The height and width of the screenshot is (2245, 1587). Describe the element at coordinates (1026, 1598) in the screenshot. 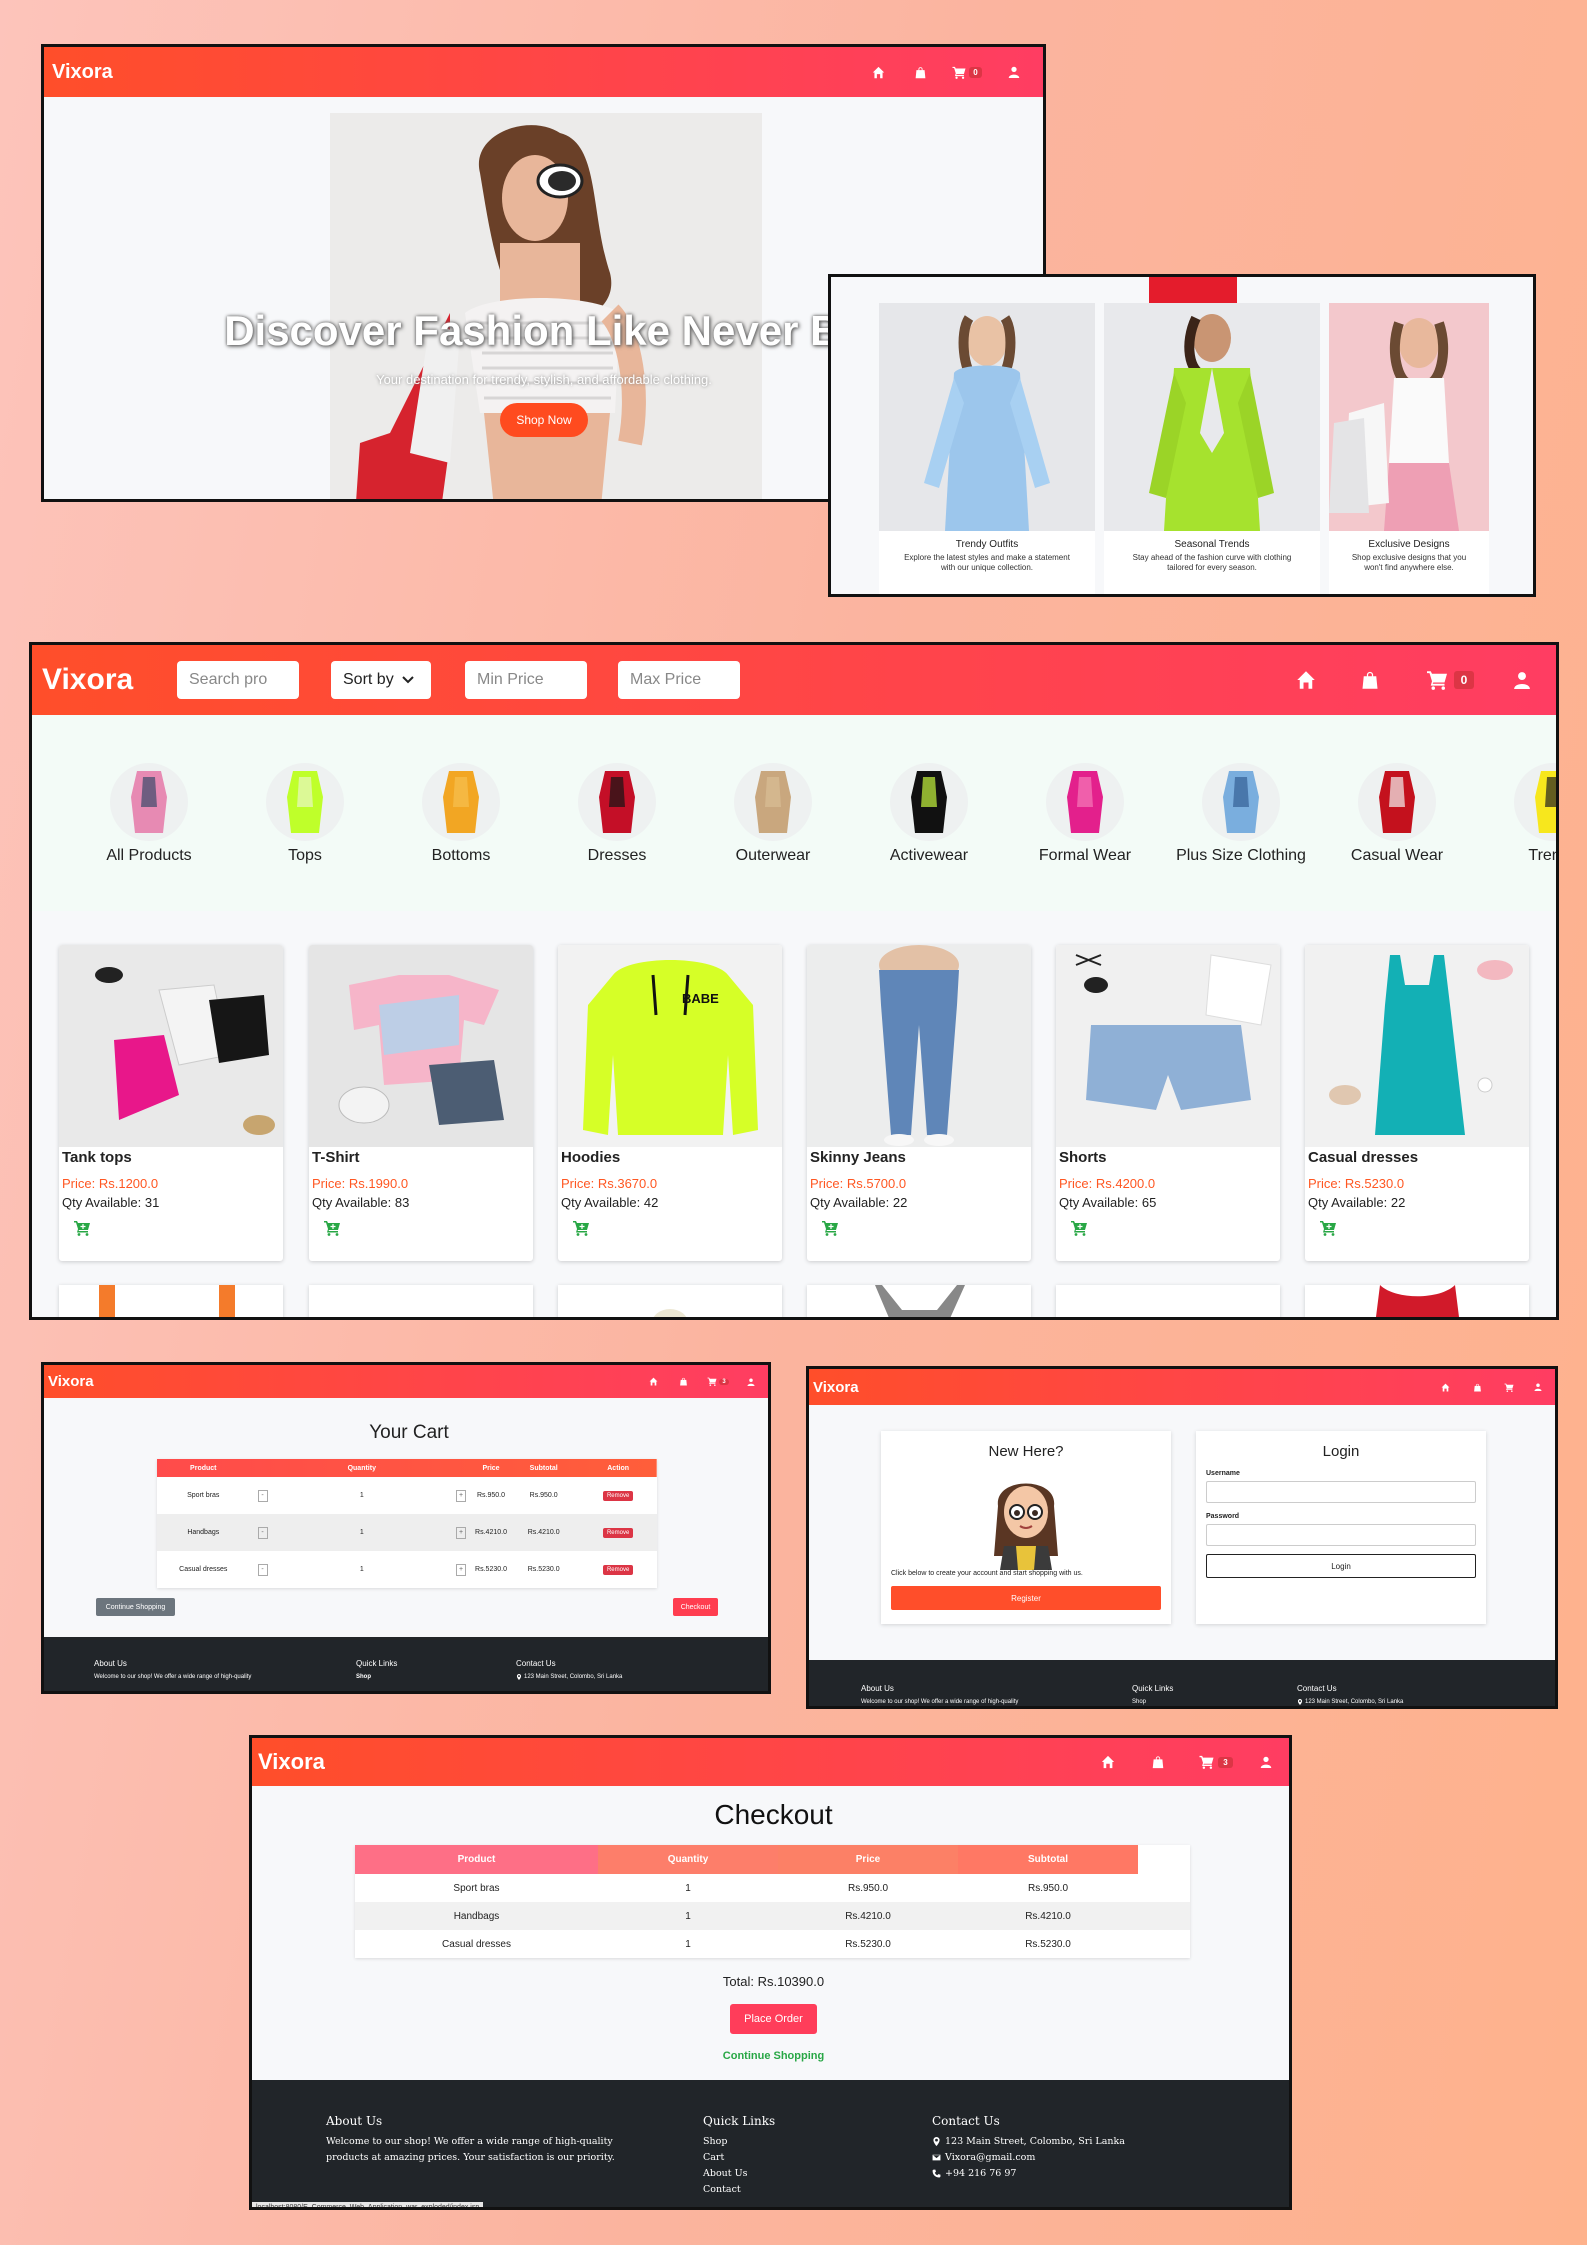

I see `register-button: Register` at that location.